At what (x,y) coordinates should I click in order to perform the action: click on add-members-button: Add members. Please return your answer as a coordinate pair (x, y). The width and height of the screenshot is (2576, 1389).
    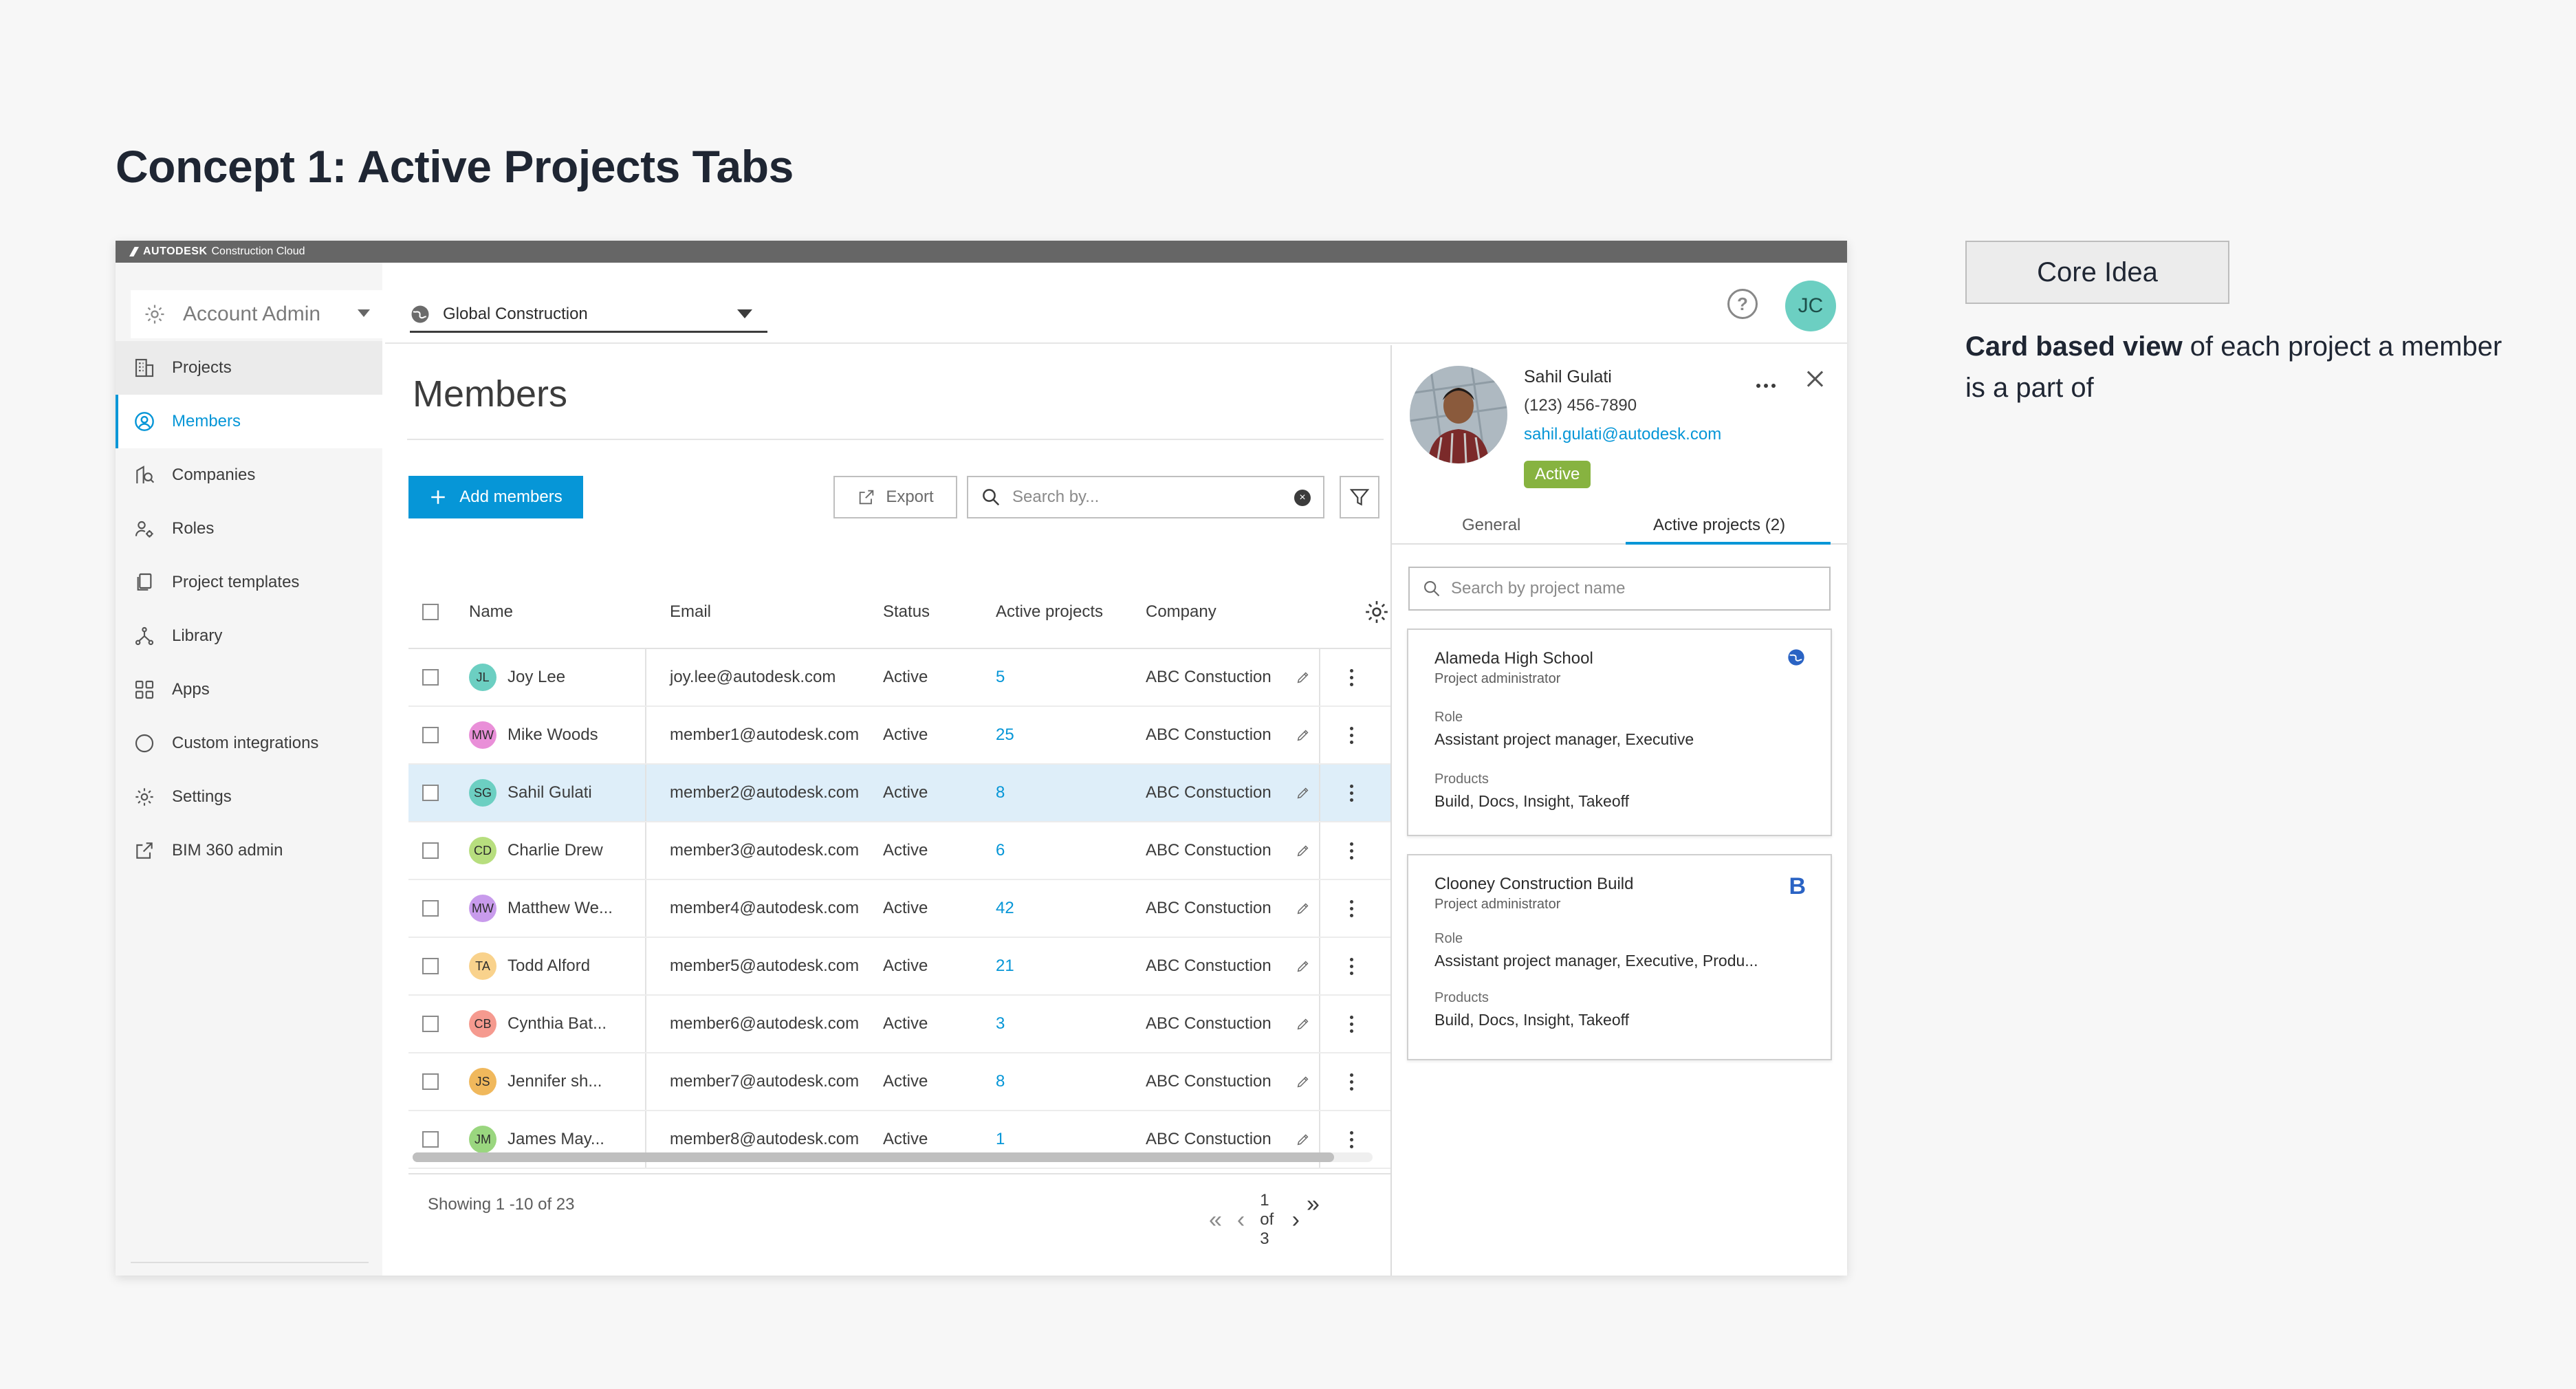
    Looking at the image, I should click on (495, 497).